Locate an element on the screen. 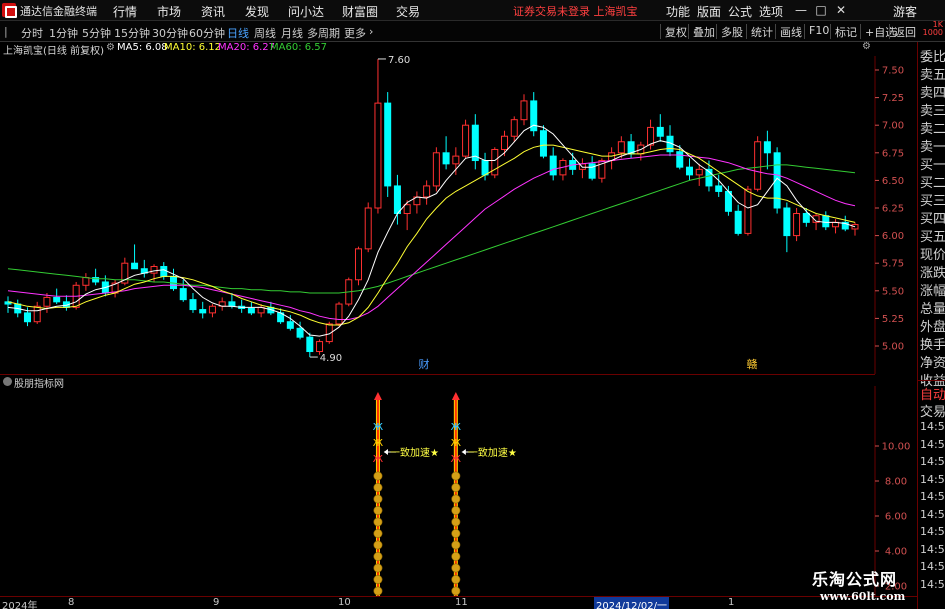 The height and width of the screenshot is (609, 945). date-label: 10 is located at coordinates (344, 602).